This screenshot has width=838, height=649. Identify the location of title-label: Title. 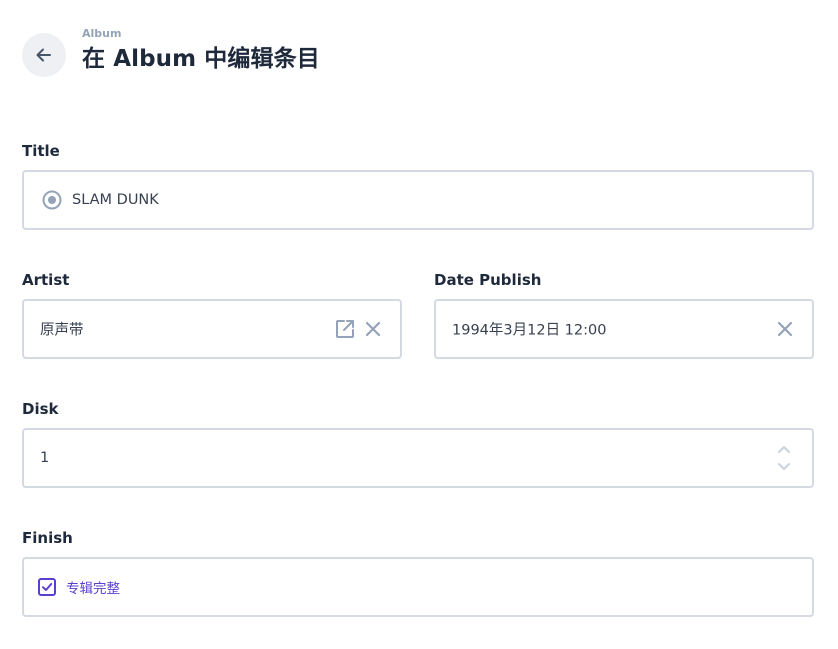
(41, 151).